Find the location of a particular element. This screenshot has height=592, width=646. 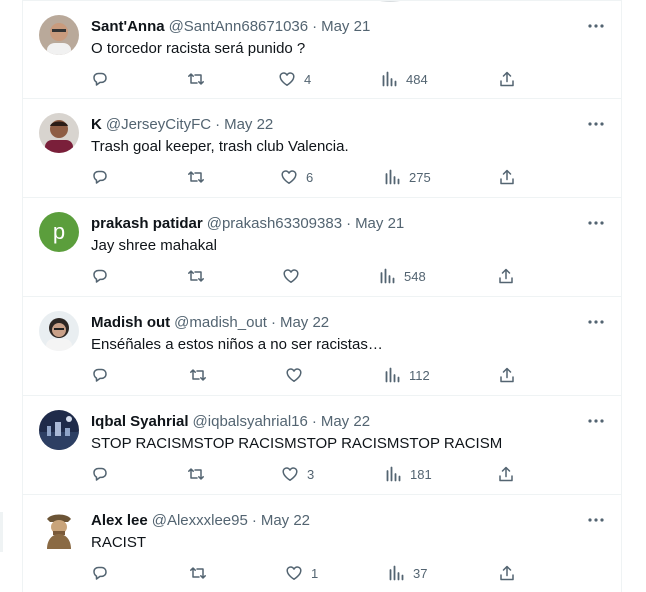

like-count: 3 is located at coordinates (311, 474).